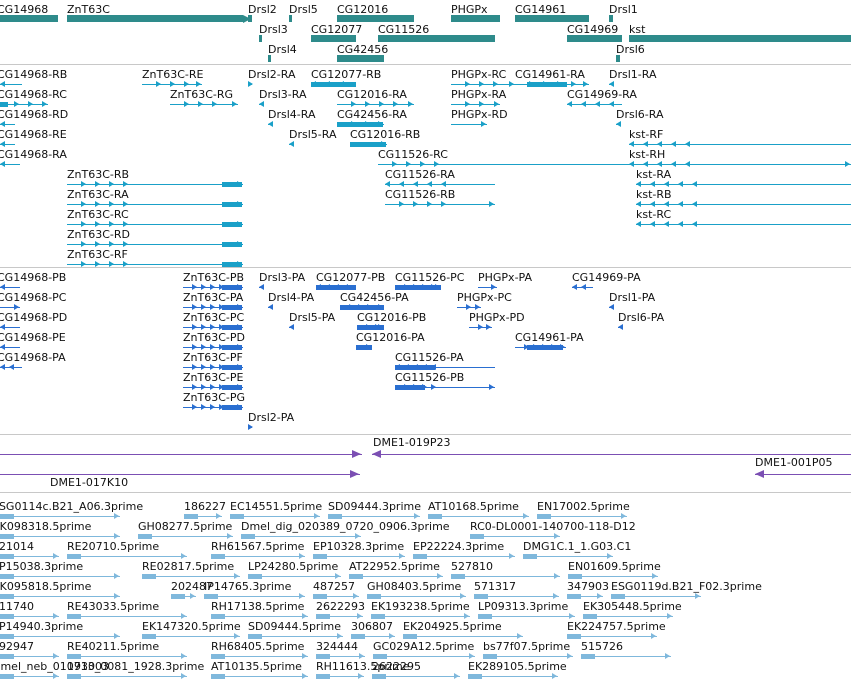 The height and width of the screenshot is (682, 851). I want to click on transcript-label: CG14968-RA, so click(33, 154).